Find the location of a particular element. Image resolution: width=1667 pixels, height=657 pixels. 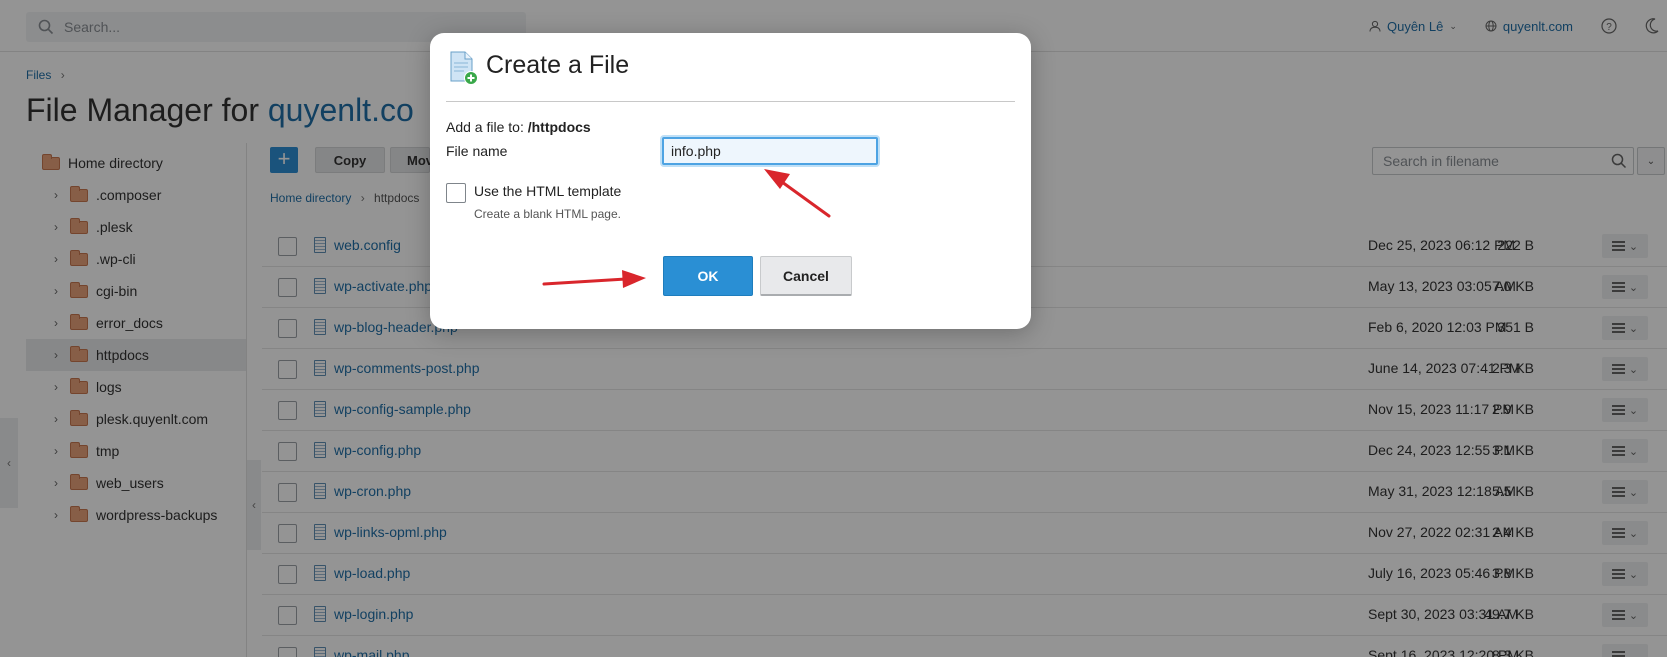

cancel-button: Cancel is located at coordinates (806, 276).